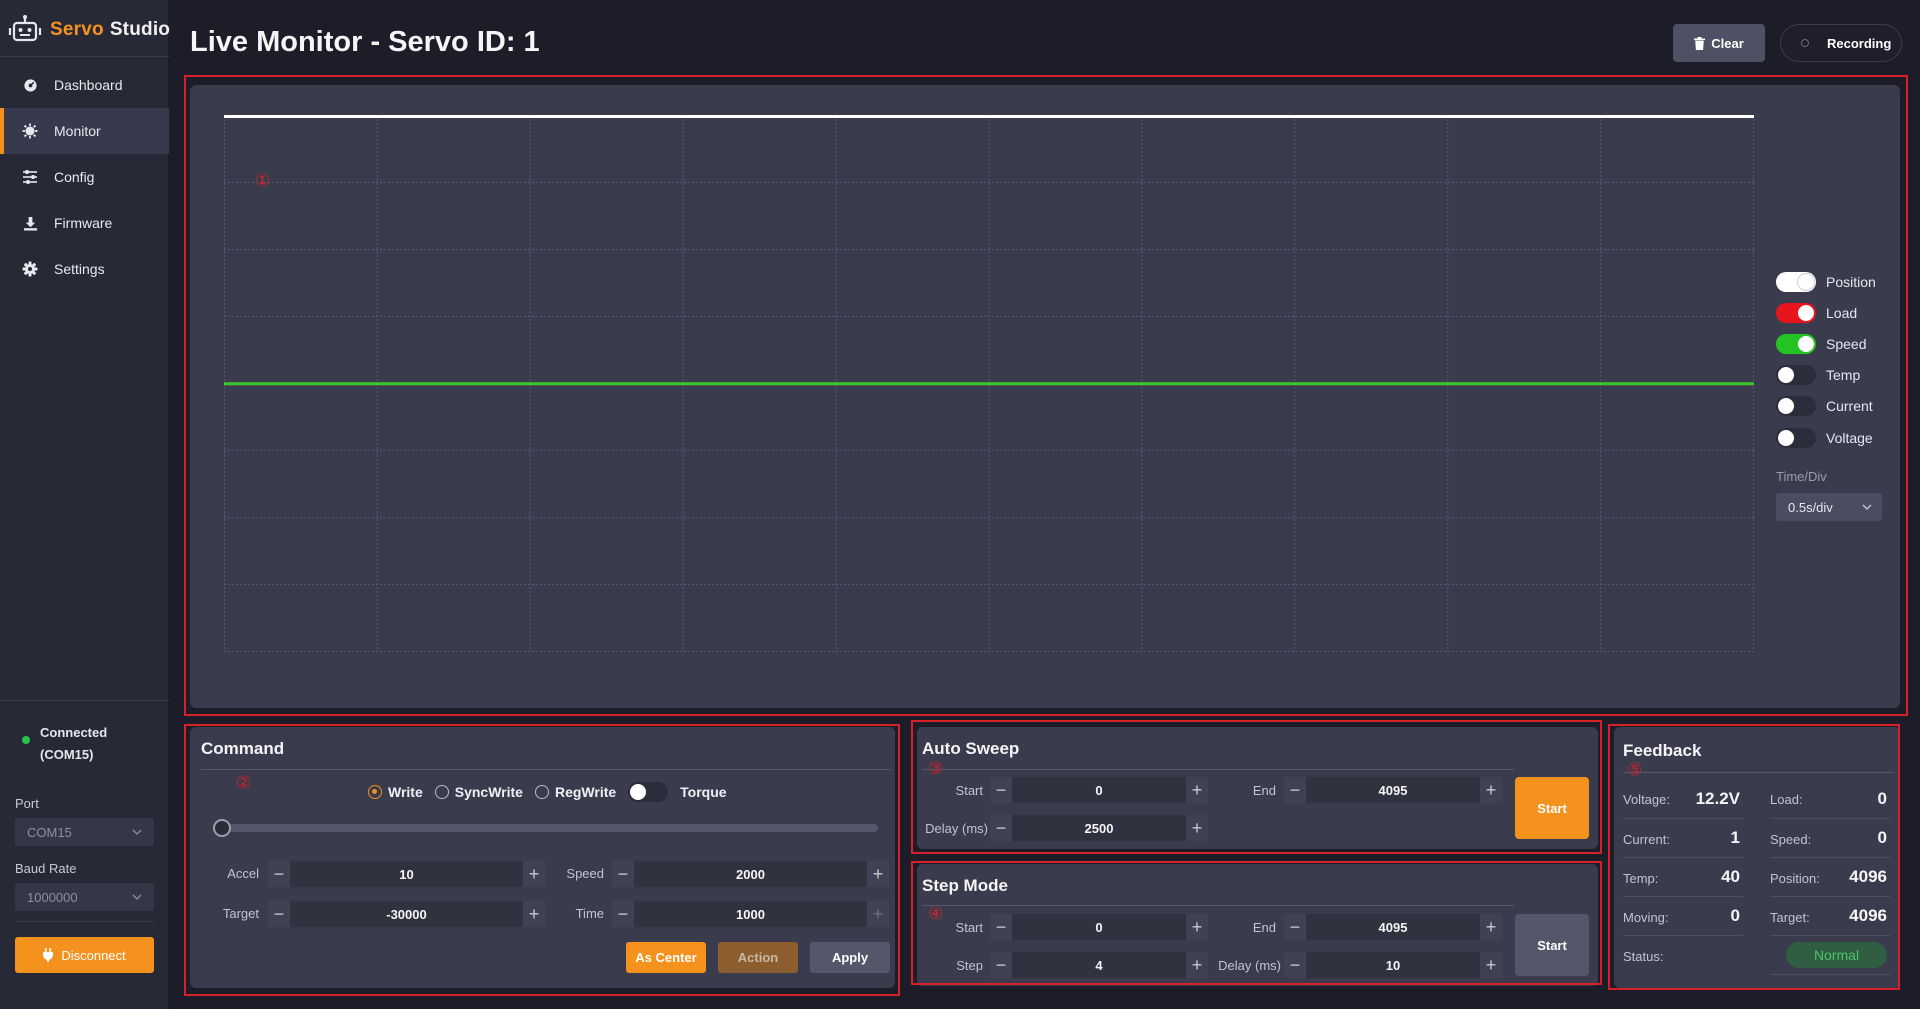 This screenshot has width=1920, height=1009. I want to click on plug-icon, so click(48, 955).